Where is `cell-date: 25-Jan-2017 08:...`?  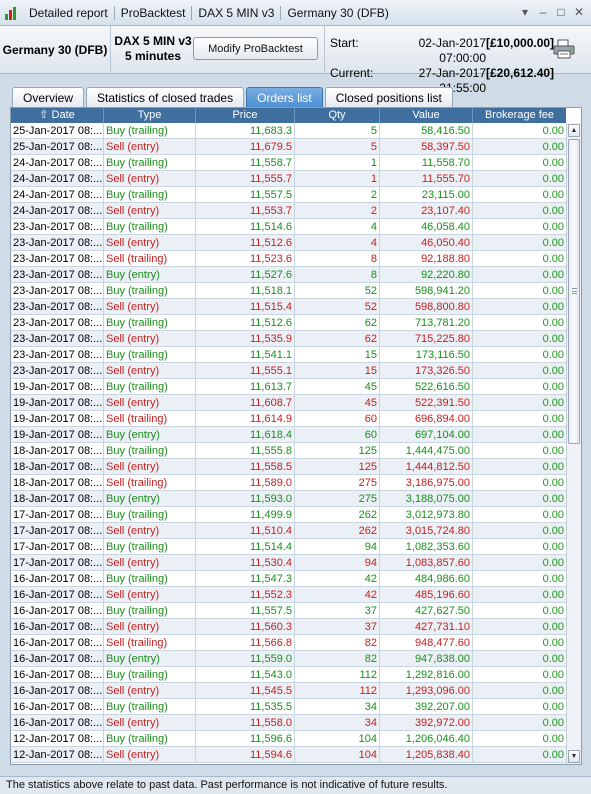
cell-date: 25-Jan-2017 08:... is located at coordinates (58, 130).